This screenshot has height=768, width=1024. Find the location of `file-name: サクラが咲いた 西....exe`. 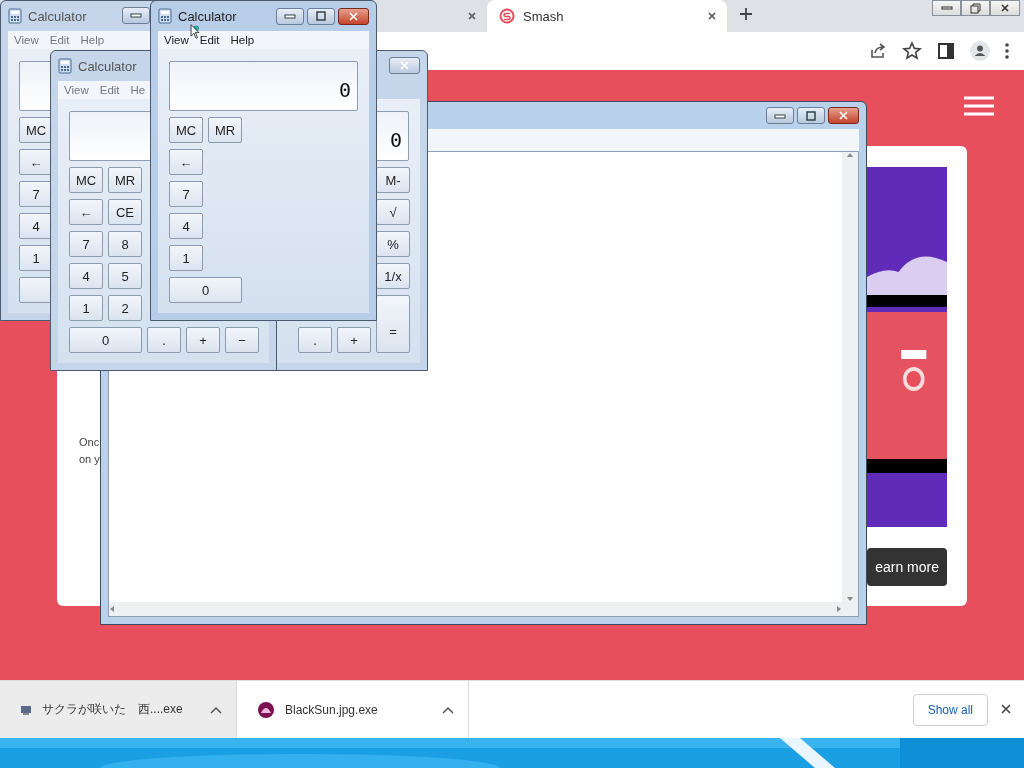

file-name: サクラが咲いた 西....exe is located at coordinates (113, 709).